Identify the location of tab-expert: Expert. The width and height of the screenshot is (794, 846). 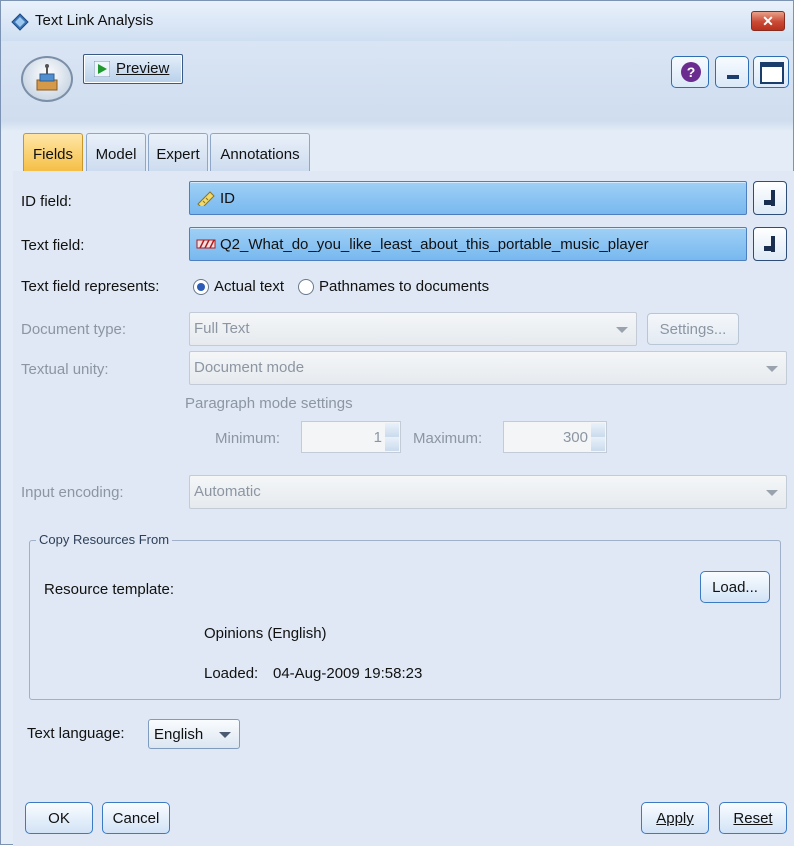
(178, 152).